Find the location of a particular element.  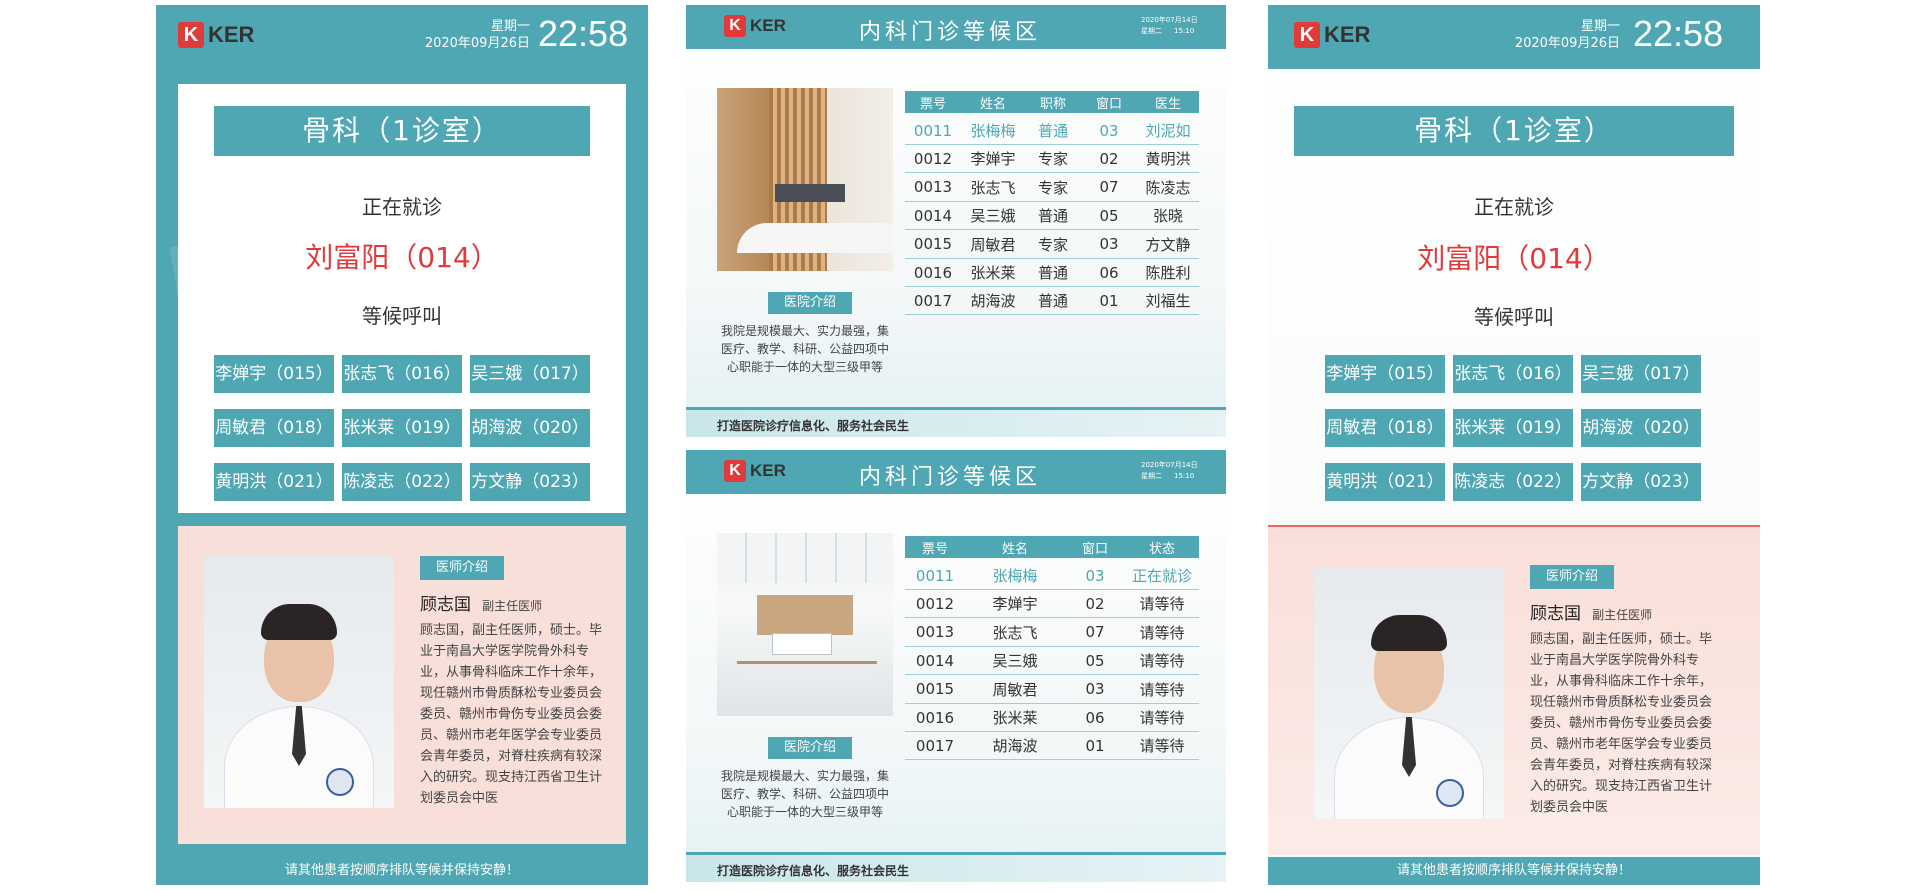

table-row: 0013 张志飞 专家 07 陈凌志 is located at coordinates (1052, 188).